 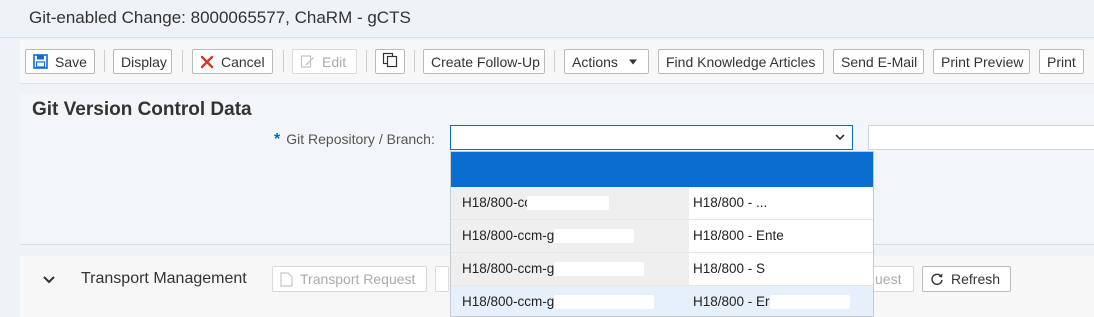 I want to click on find-knowledge-articles-button: Find Knowledge Articles, so click(x=741, y=61).